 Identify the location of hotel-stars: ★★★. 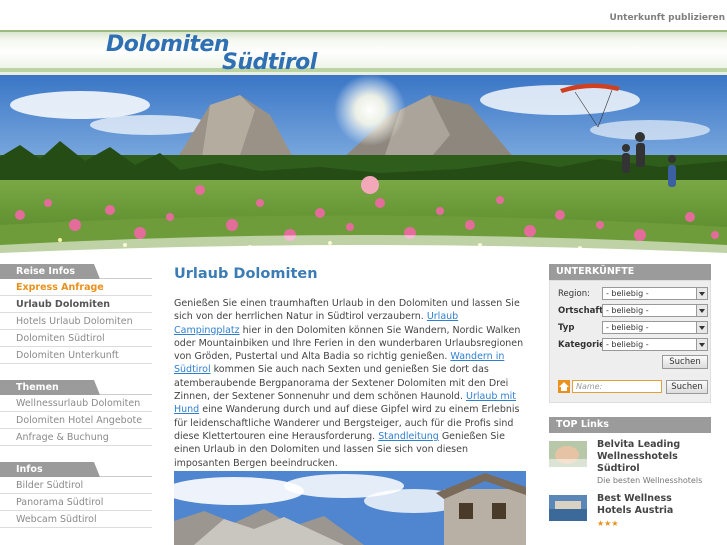
(608, 523).